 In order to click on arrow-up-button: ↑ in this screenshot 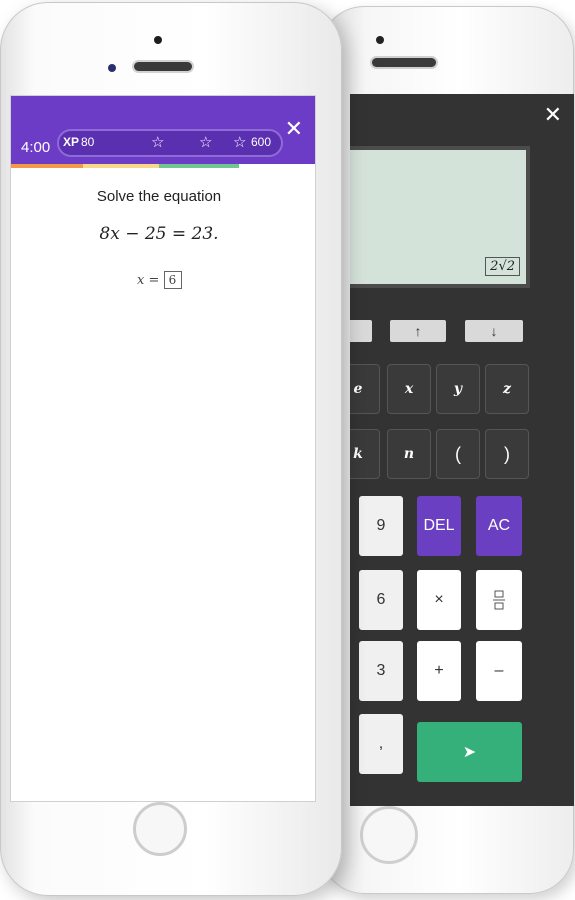, I will do `click(418, 331)`.